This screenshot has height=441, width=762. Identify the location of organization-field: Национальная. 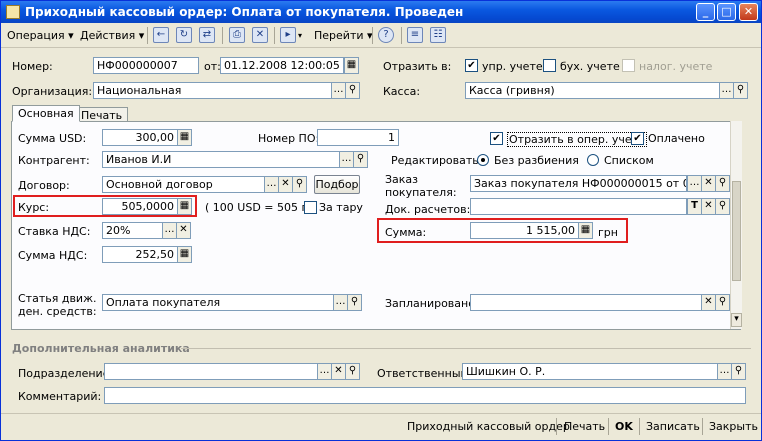
(212, 90).